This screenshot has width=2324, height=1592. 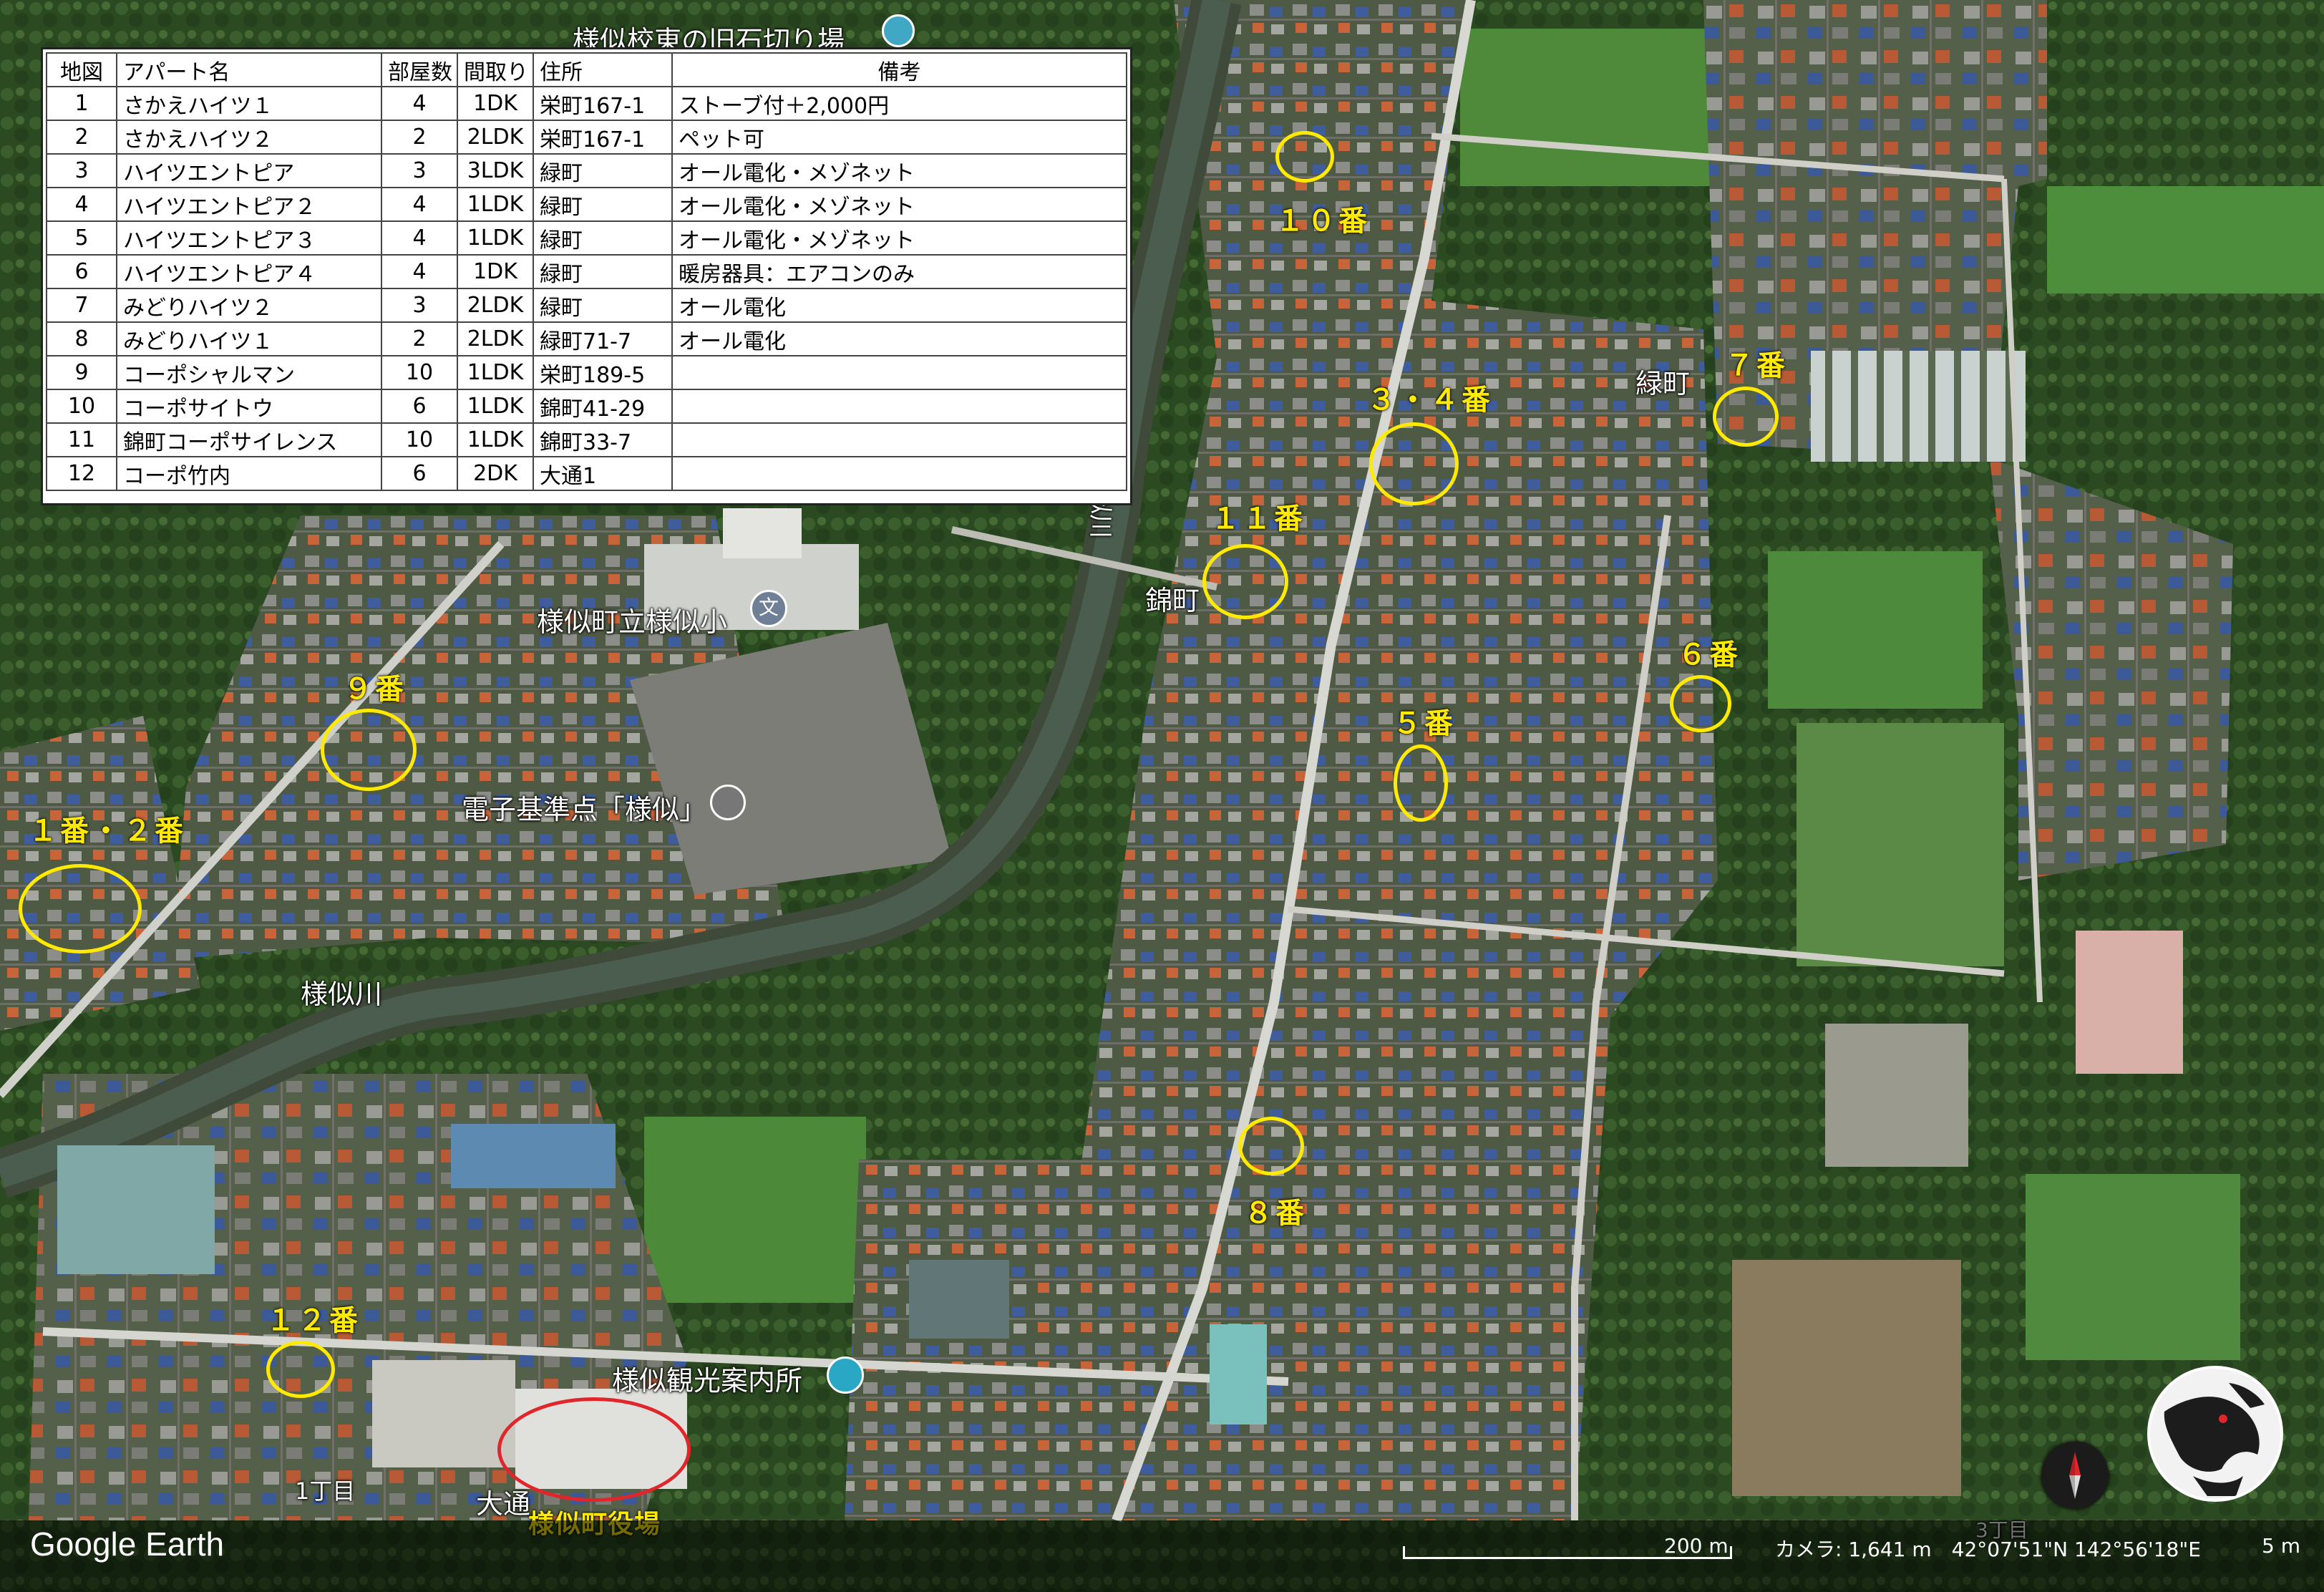 I want to click on table-row: 3 ハイツエントピア 3 3LDK 緑町 オール電化・メゾネット, so click(x=586, y=170).